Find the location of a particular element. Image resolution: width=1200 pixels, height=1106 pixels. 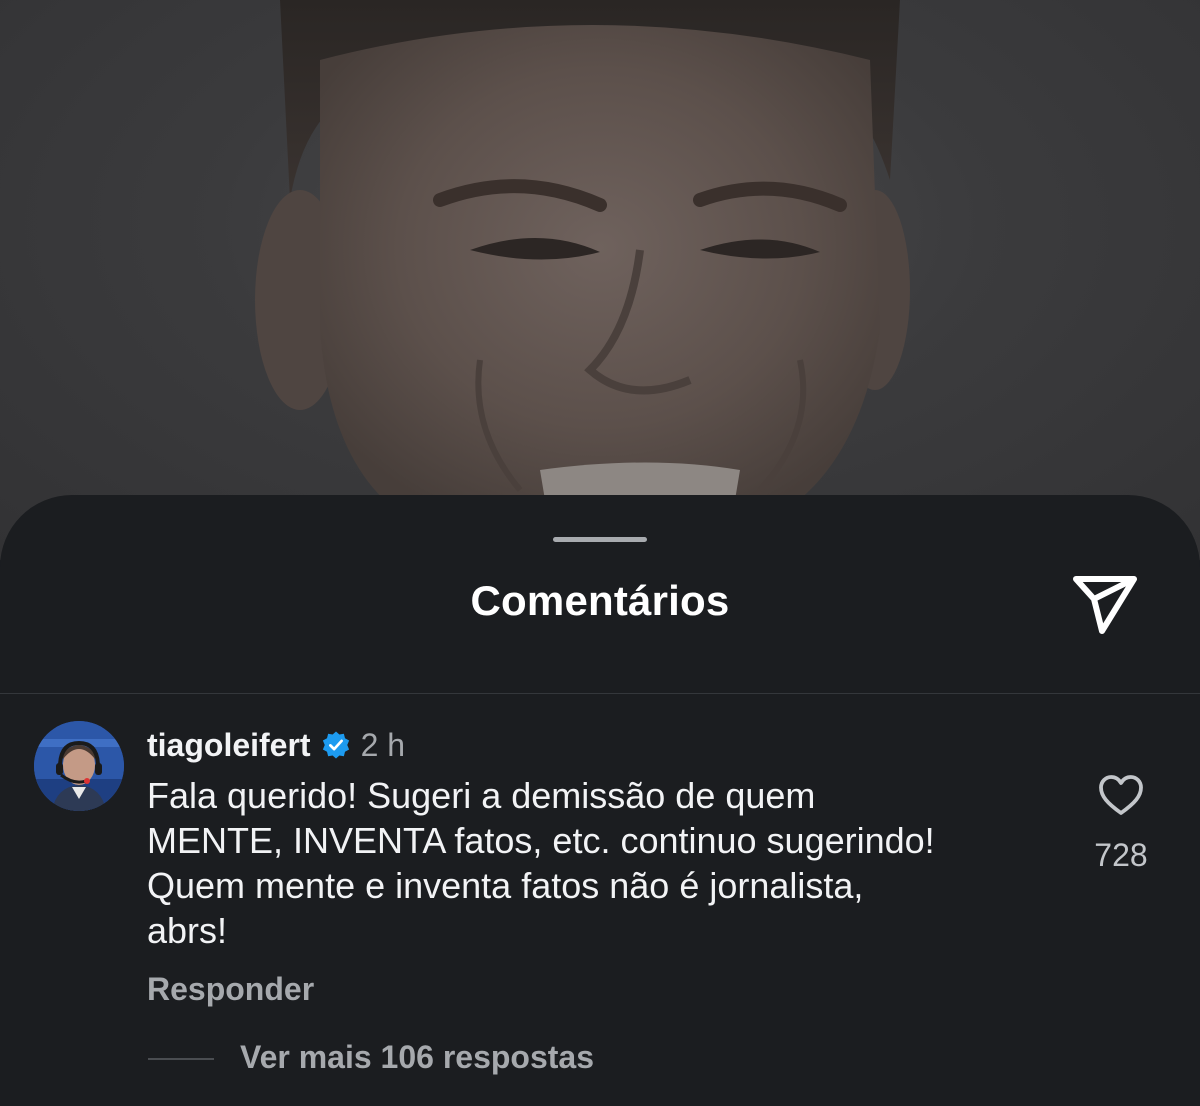

sheet-grabber is located at coordinates (600, 539).